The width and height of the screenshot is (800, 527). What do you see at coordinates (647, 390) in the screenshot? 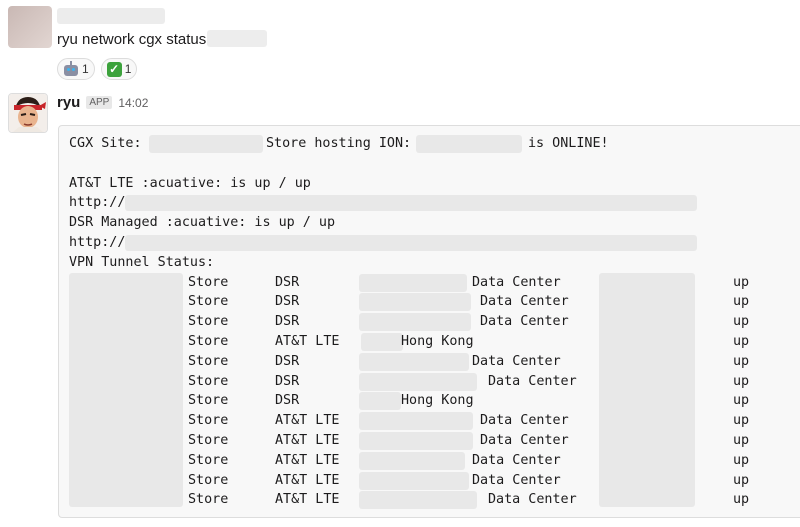
I see `redacted-tunnel-ids` at bounding box center [647, 390].